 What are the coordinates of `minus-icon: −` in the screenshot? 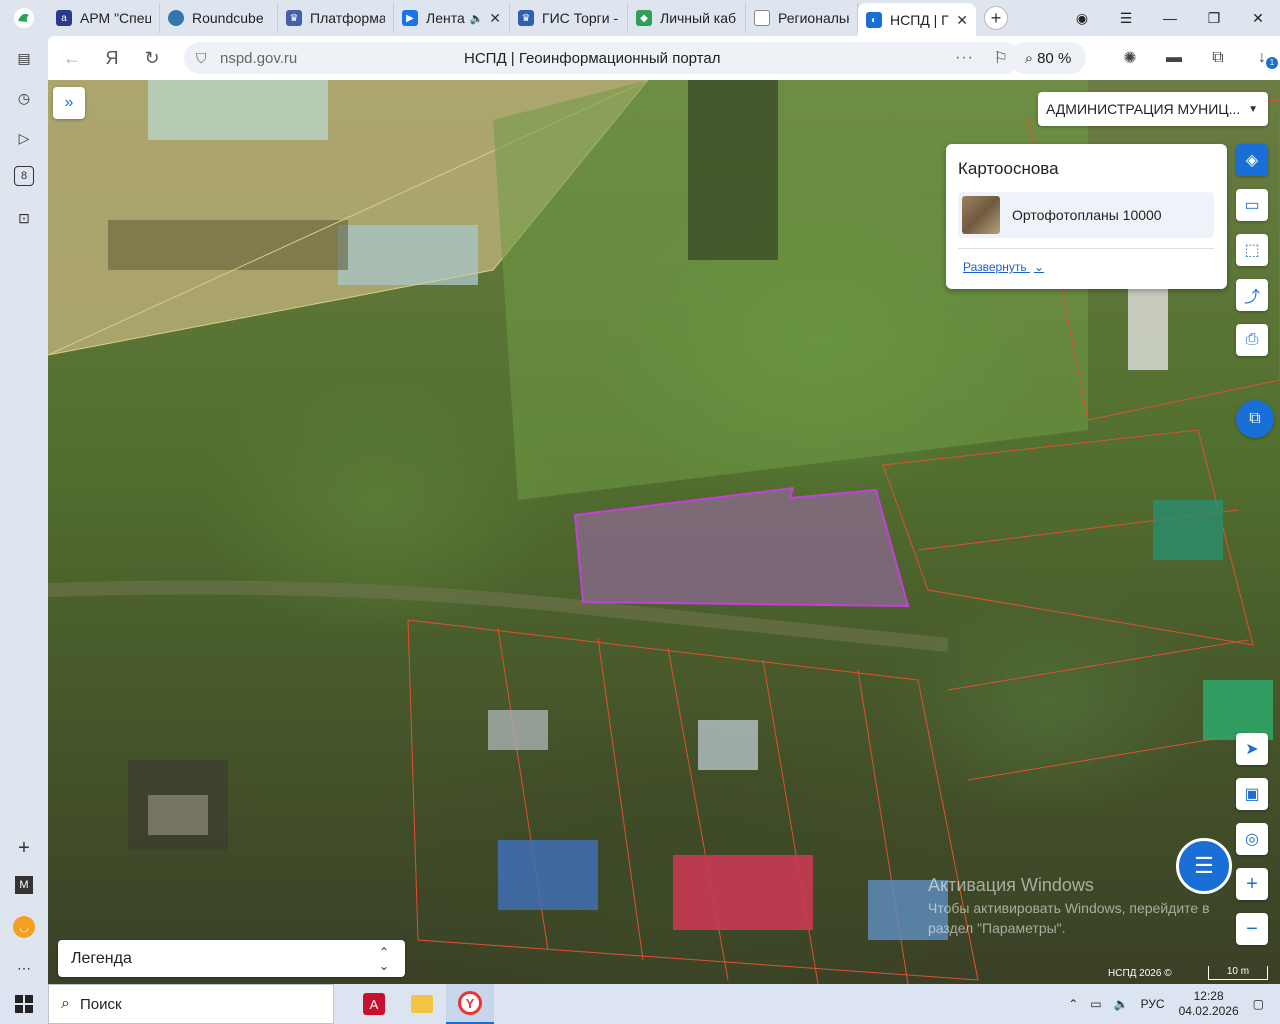 It's located at (1252, 928).